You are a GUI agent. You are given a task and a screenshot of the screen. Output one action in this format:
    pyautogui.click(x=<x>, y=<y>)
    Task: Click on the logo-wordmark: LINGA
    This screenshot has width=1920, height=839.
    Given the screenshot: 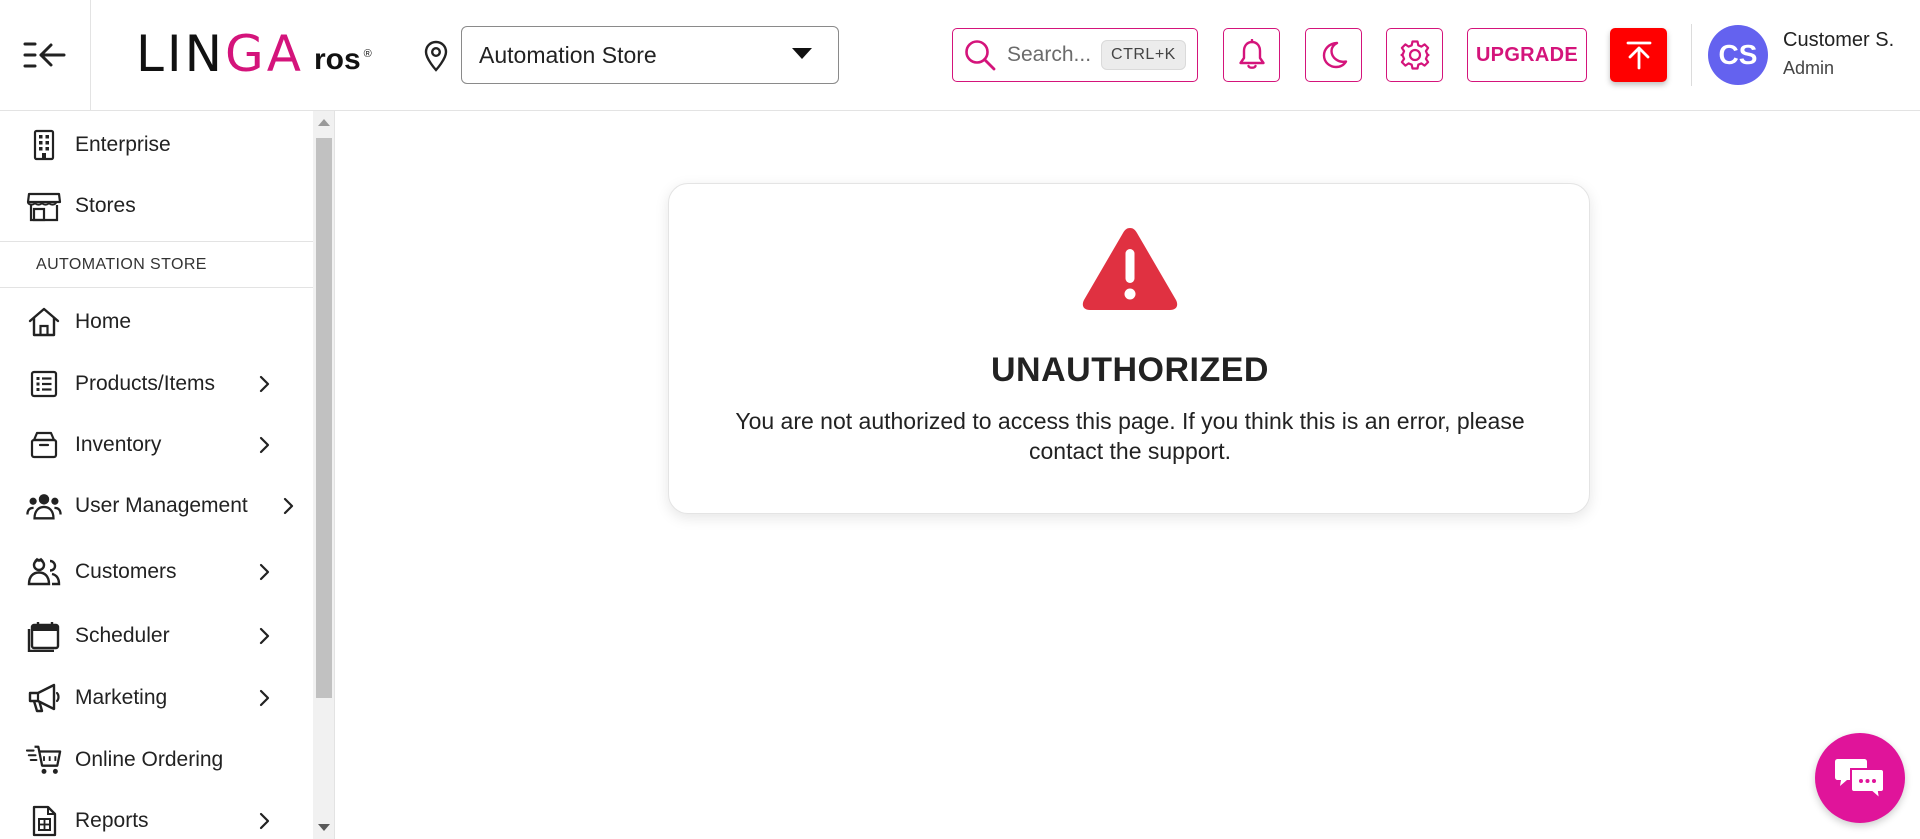 What is the action you would take?
    pyautogui.click(x=220, y=54)
    